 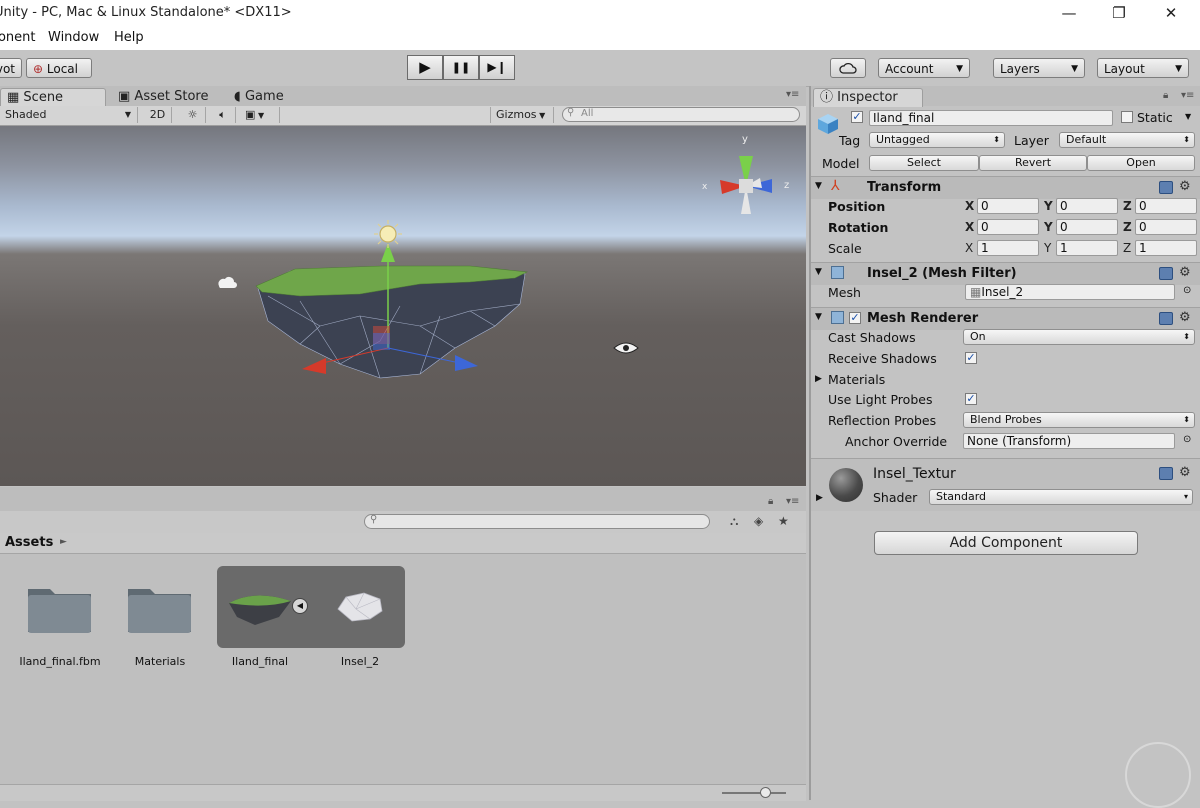 What do you see at coordinates (1186, 419) in the screenshot?
I see `chevron-updown-icon: ⬍` at bounding box center [1186, 419].